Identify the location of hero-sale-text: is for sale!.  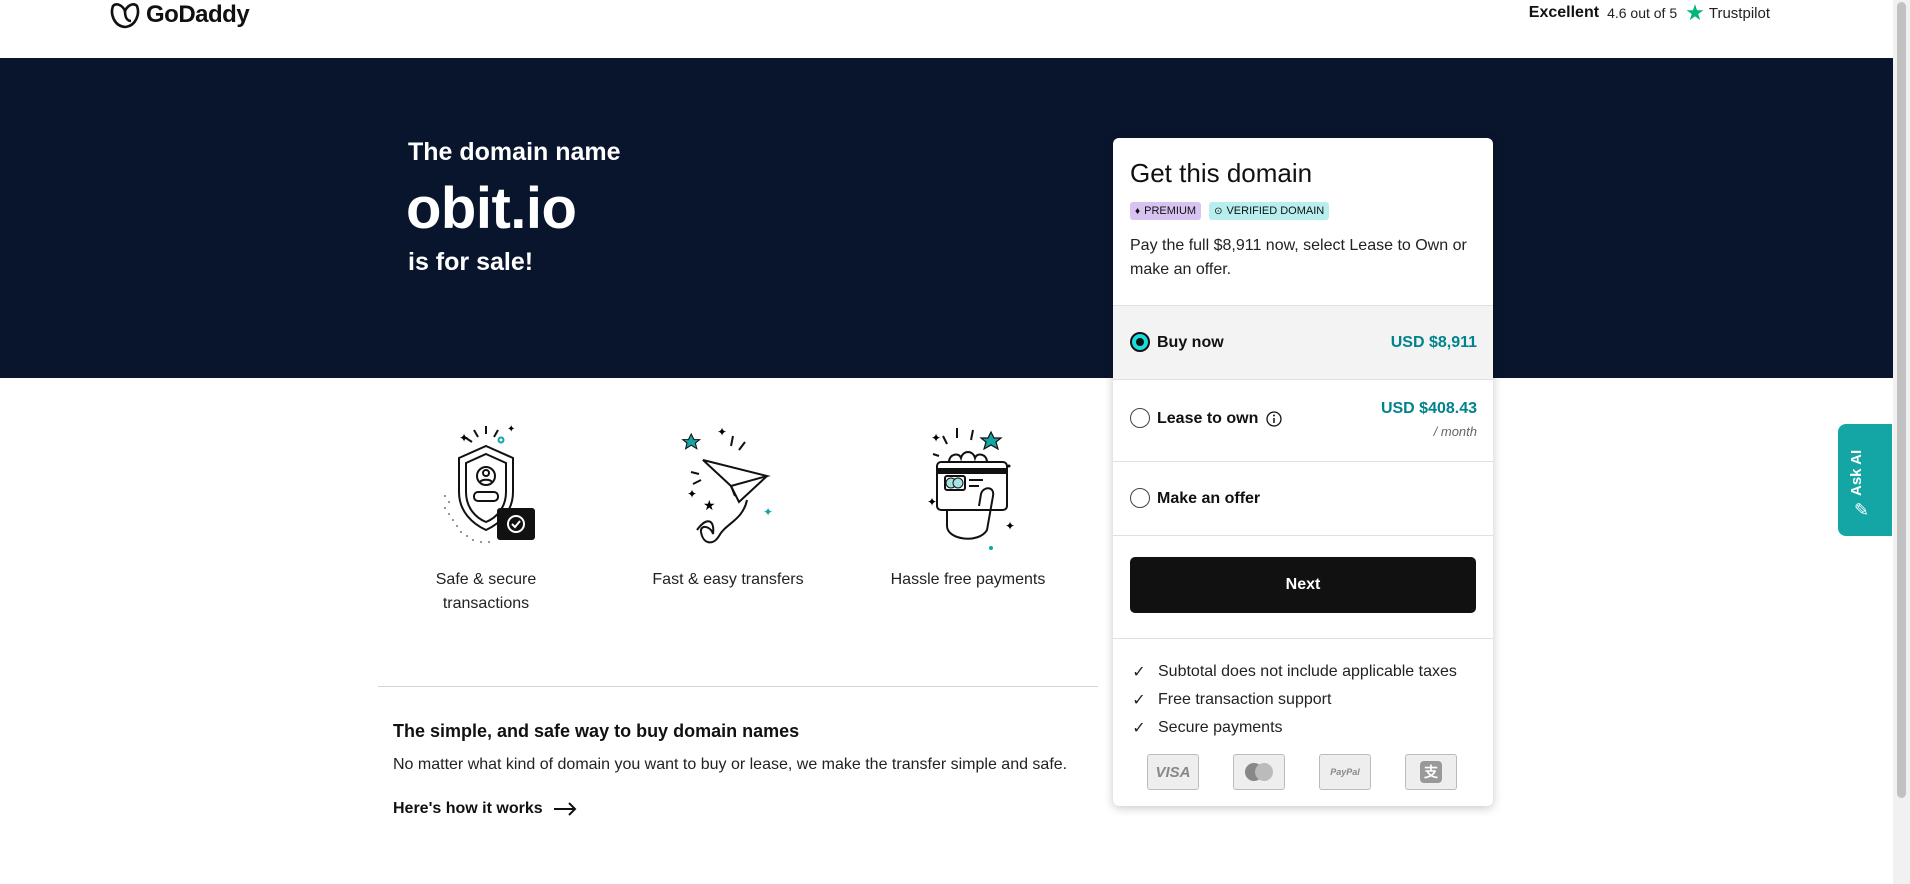
(471, 262).